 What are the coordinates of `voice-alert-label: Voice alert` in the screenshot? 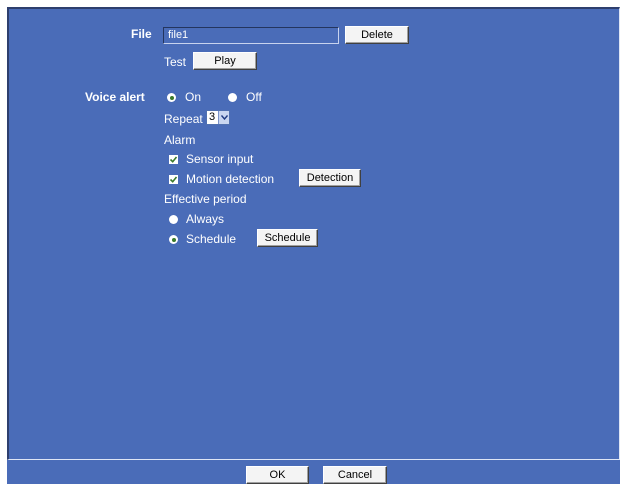 It's located at (115, 97).